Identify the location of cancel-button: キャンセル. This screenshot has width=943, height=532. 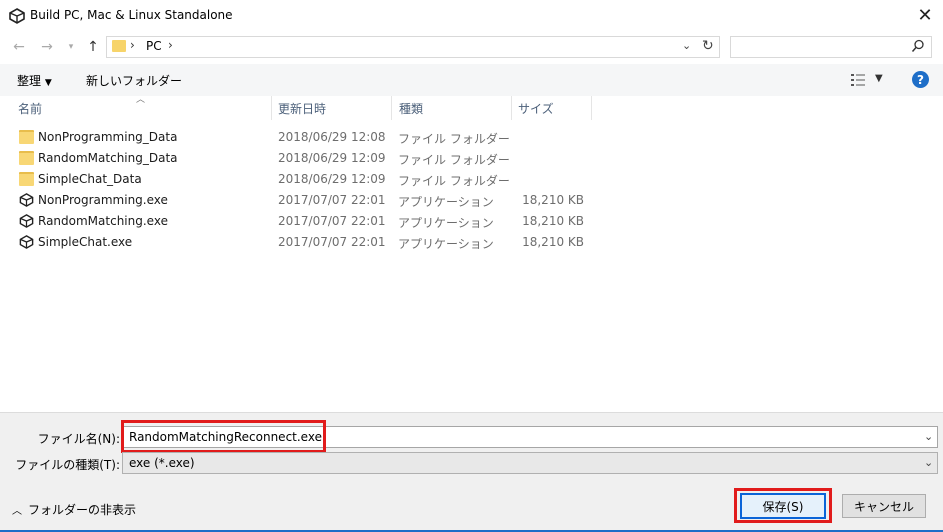
(884, 506).